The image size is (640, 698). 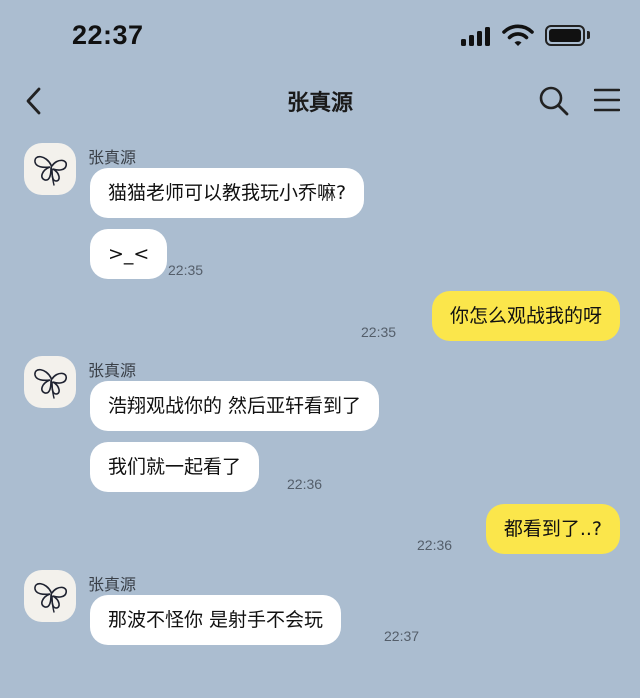 I want to click on message-bubble-incoming: 浩翔观战你的 然后亚轩看到了, so click(x=235, y=406).